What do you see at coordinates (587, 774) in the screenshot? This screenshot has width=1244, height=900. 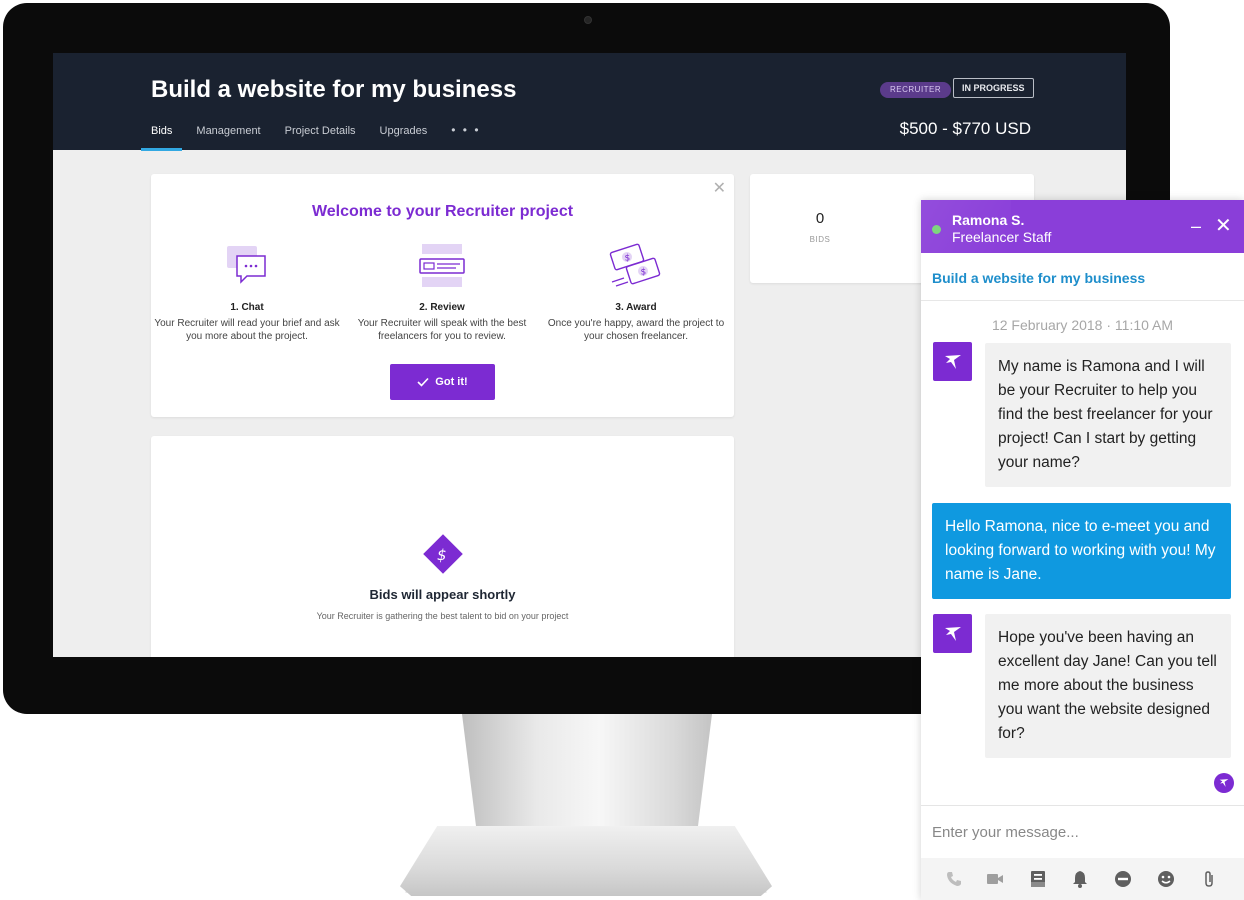 I see `monitor-stand` at bounding box center [587, 774].